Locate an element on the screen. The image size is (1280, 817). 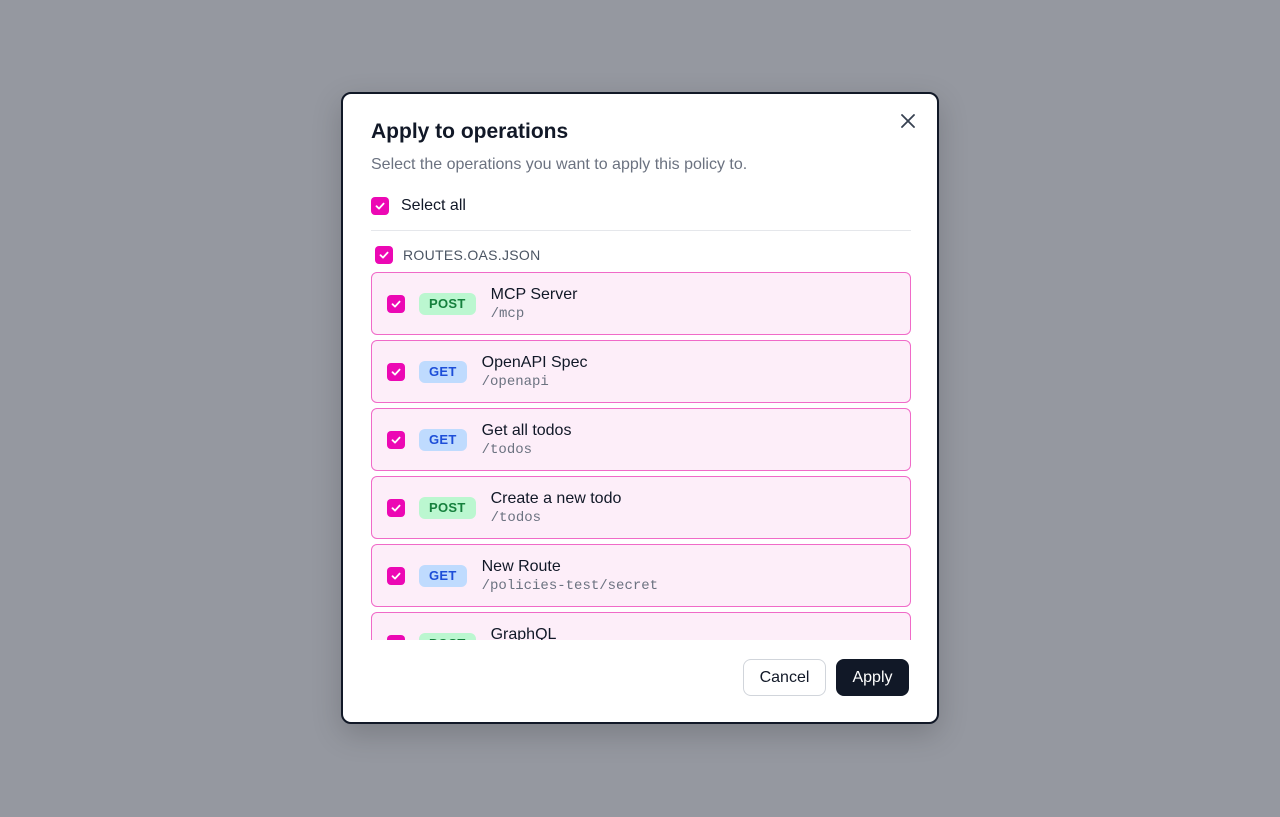
operation-row: GET New Route/policies-test/secret is located at coordinates (641, 575).